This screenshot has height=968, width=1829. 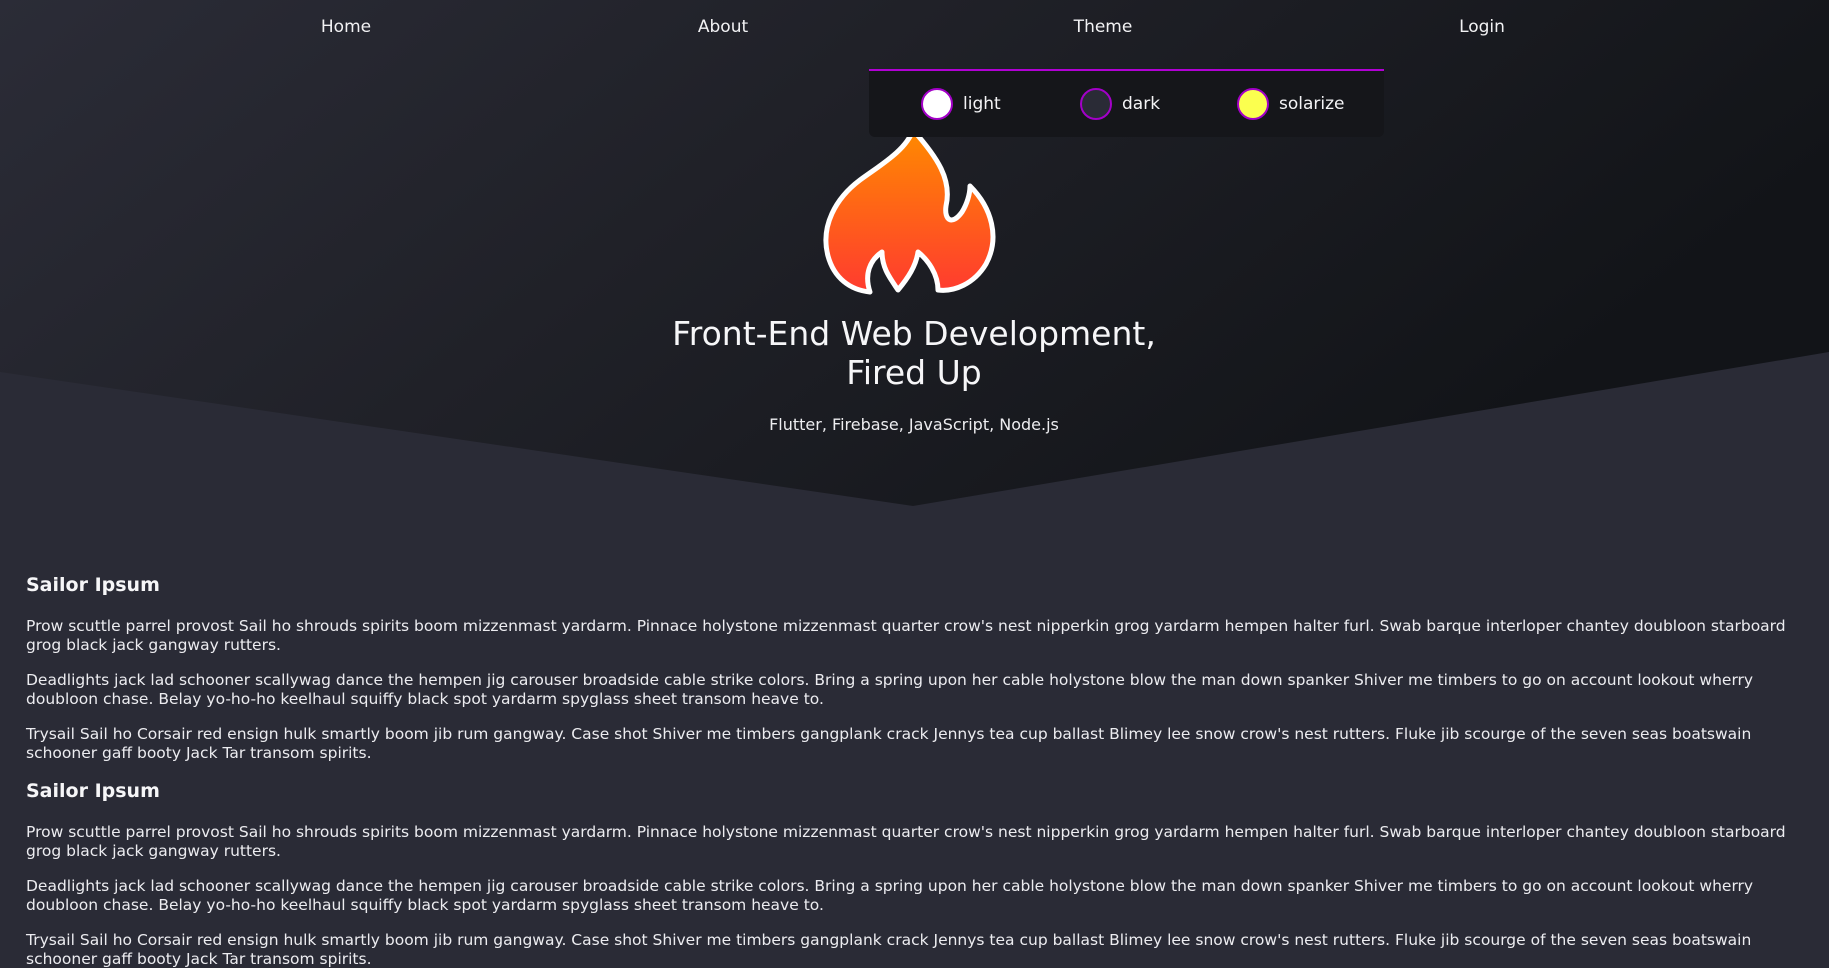 I want to click on hero-title: Front-End Web Development, Fired Up, so click(x=914, y=353).